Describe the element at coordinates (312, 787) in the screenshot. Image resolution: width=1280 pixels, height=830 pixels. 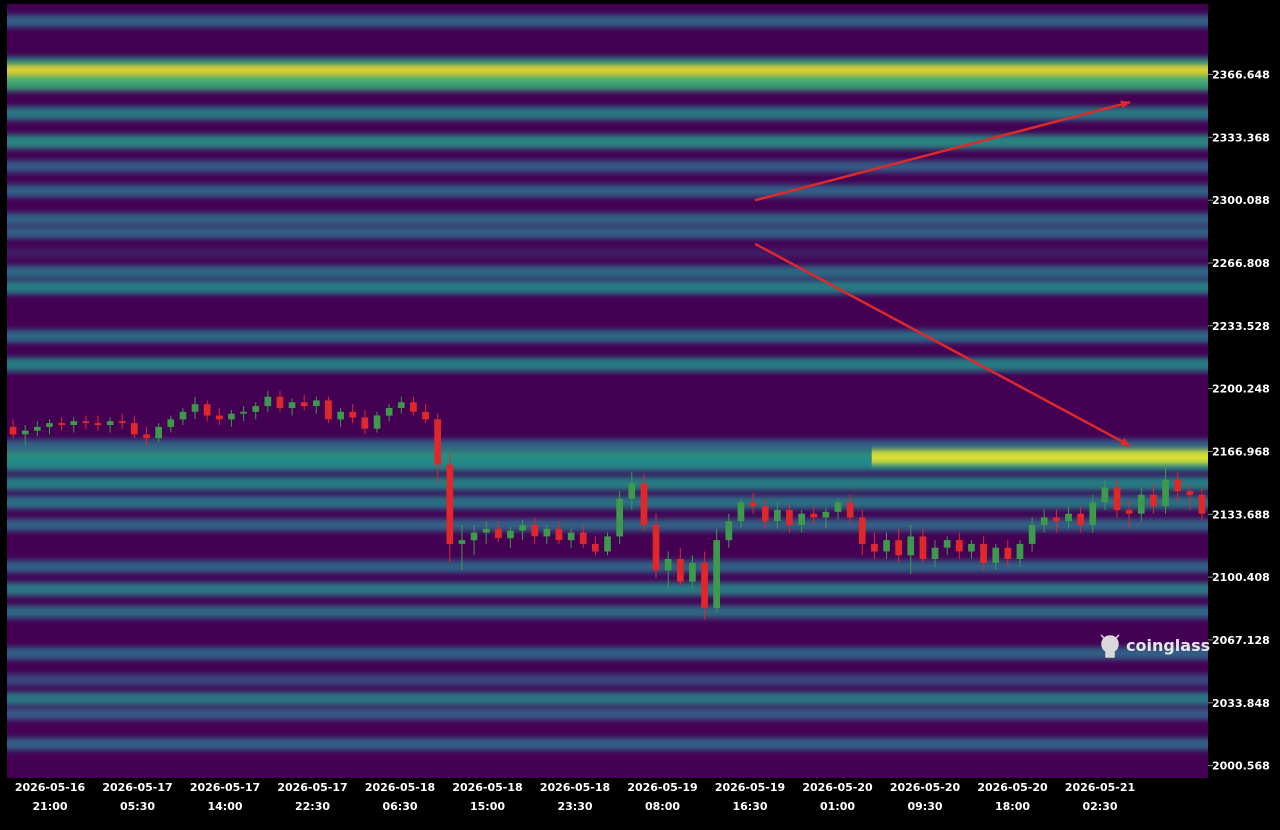
I see `x-tick-date: 2026-05-17` at that location.